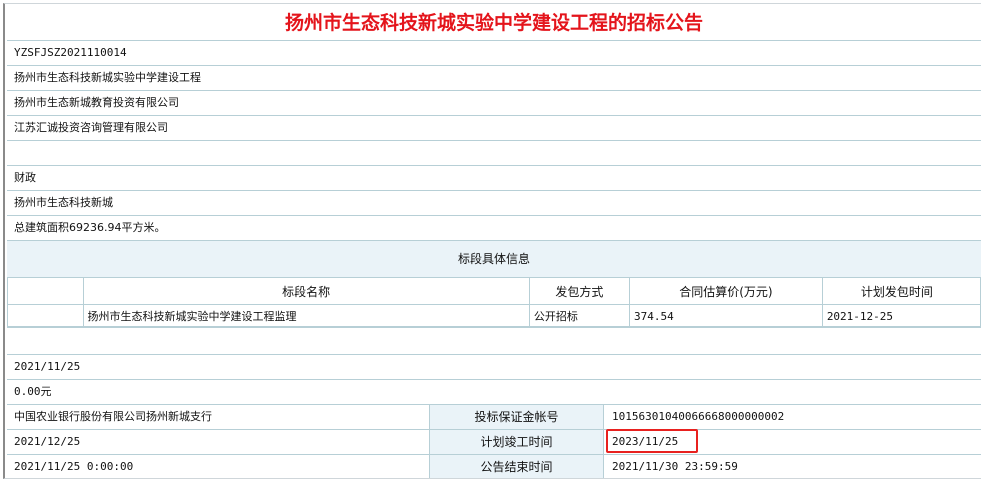 The height and width of the screenshot is (482, 984). Describe the element at coordinates (45, 316) in the screenshot. I see `table-cell` at that location.